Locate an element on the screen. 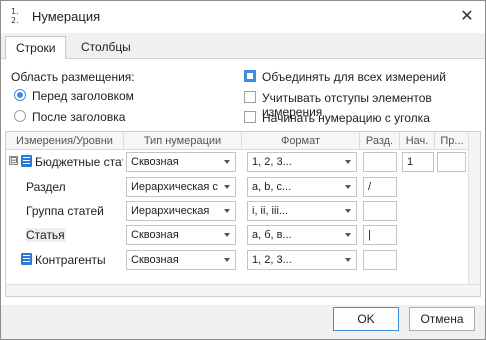 The height and width of the screenshot is (340, 486). col-header-dimensions: Измерения/Уровни is located at coordinates (65, 141).